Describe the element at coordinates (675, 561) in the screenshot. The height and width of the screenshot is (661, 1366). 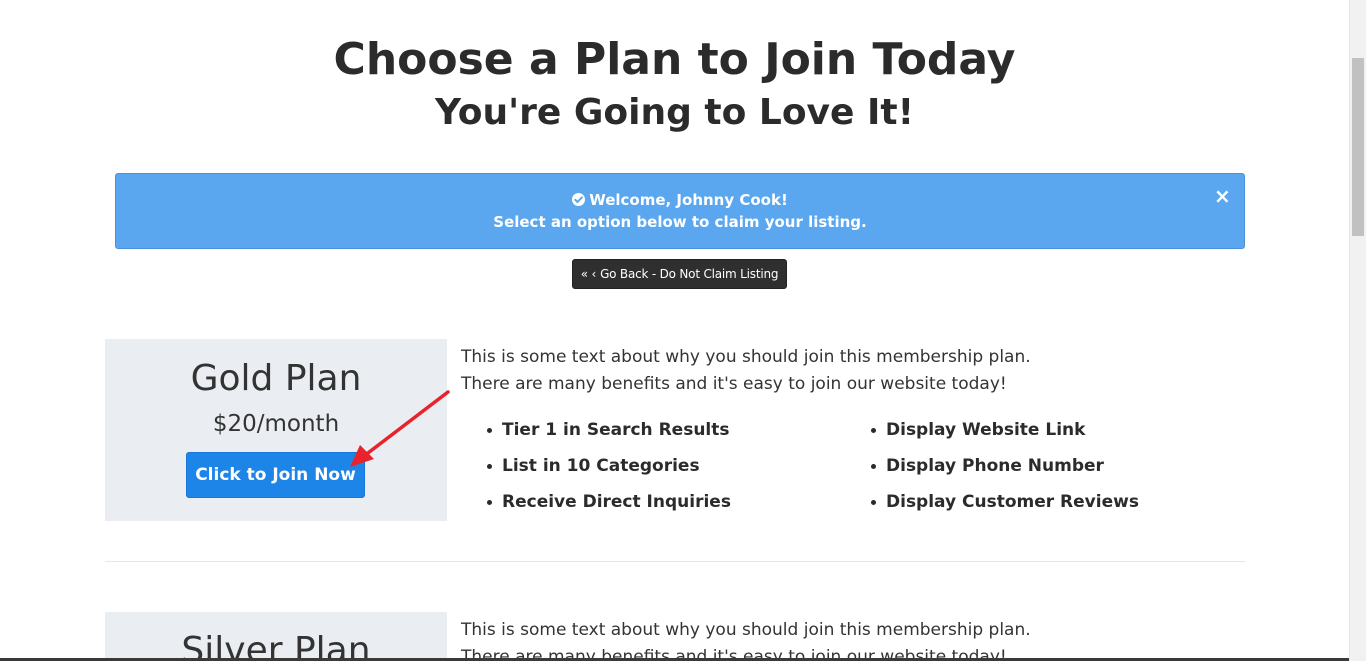
I see `plan-divider` at that location.